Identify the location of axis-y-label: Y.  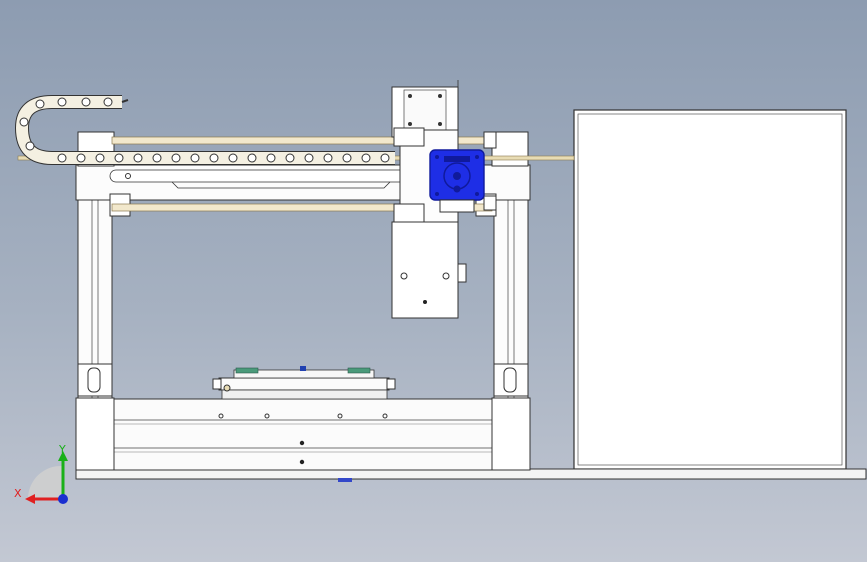
(62, 449).